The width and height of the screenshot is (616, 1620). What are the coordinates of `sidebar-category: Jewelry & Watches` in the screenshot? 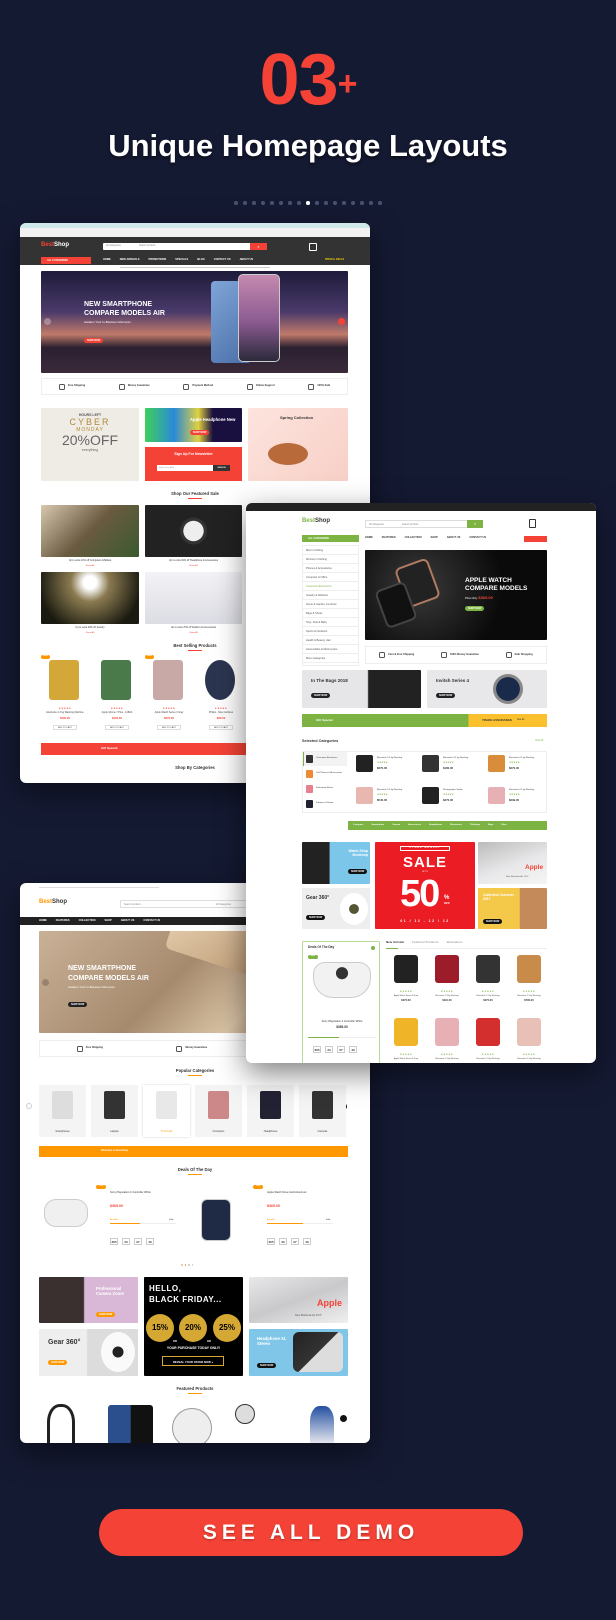 It's located at (330, 595).